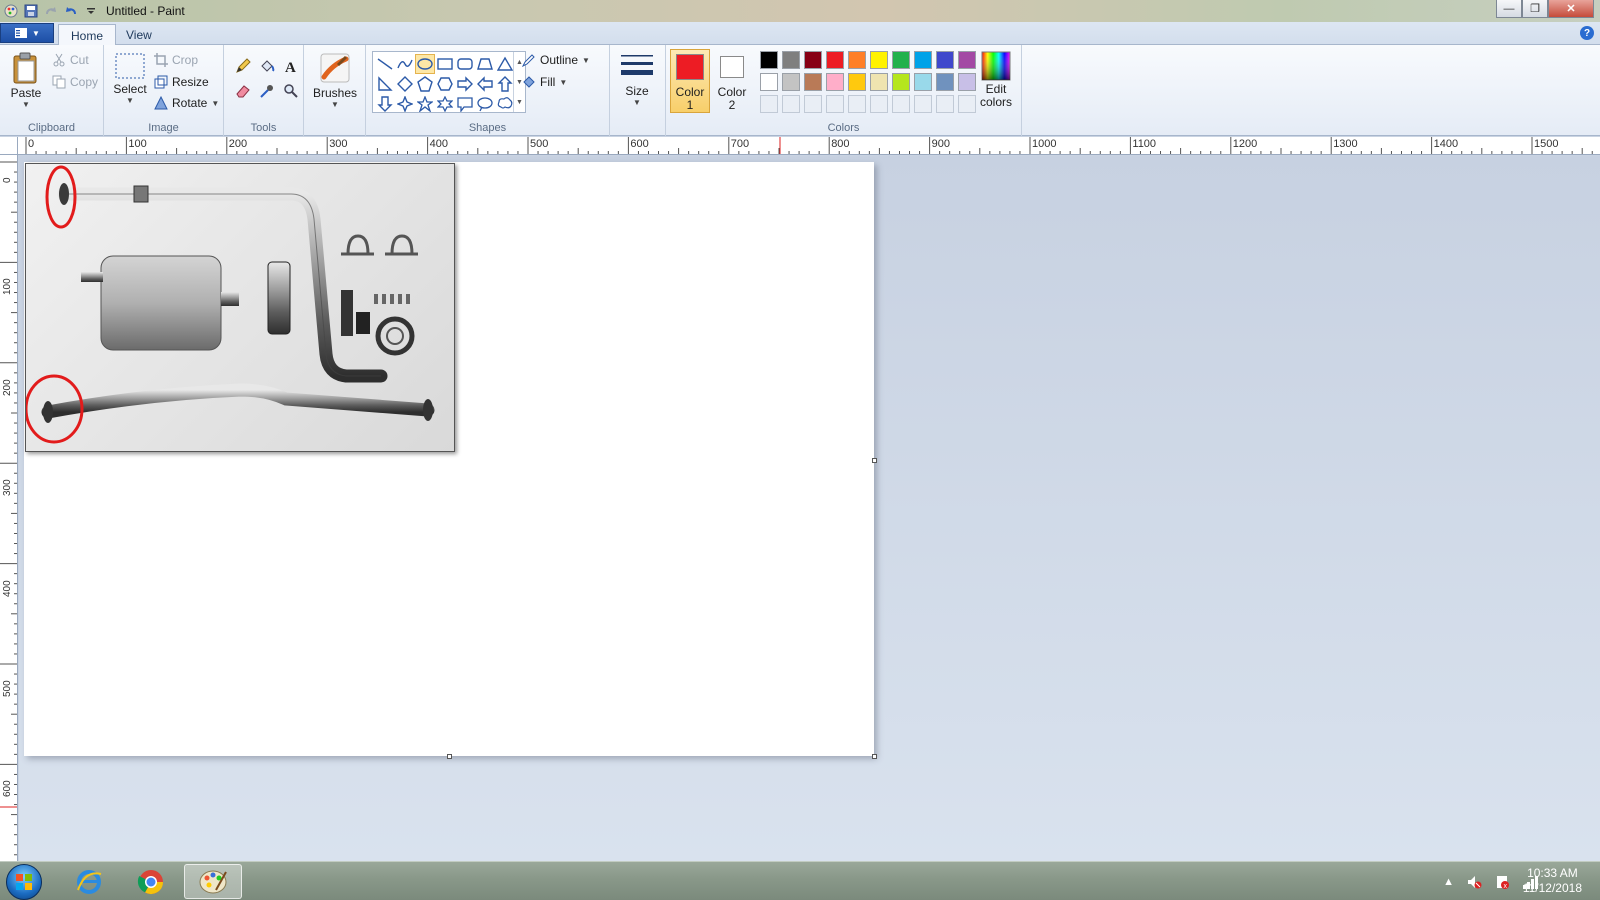 This screenshot has height=900, width=1600. What do you see at coordinates (24, 882) in the screenshot?
I see `start-button` at bounding box center [24, 882].